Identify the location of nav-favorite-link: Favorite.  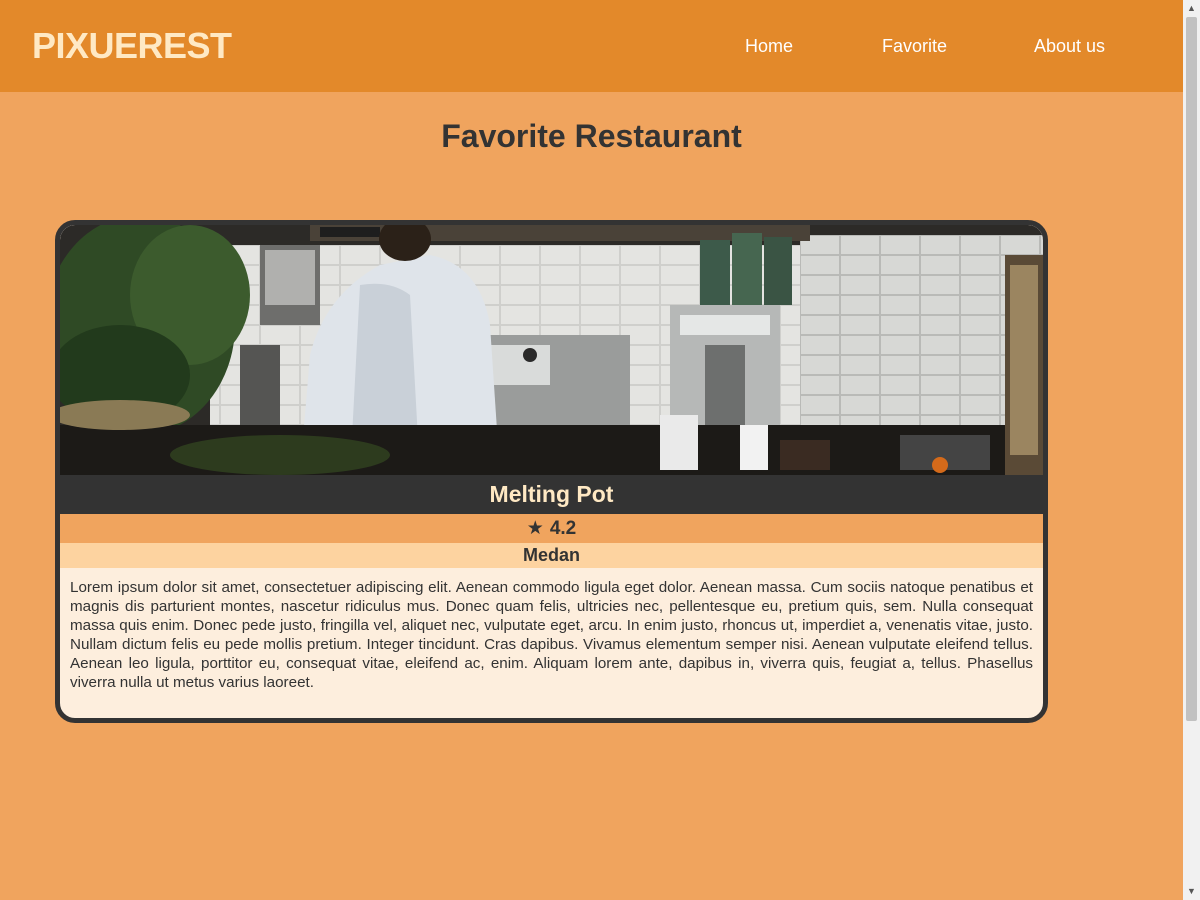
(914, 46).